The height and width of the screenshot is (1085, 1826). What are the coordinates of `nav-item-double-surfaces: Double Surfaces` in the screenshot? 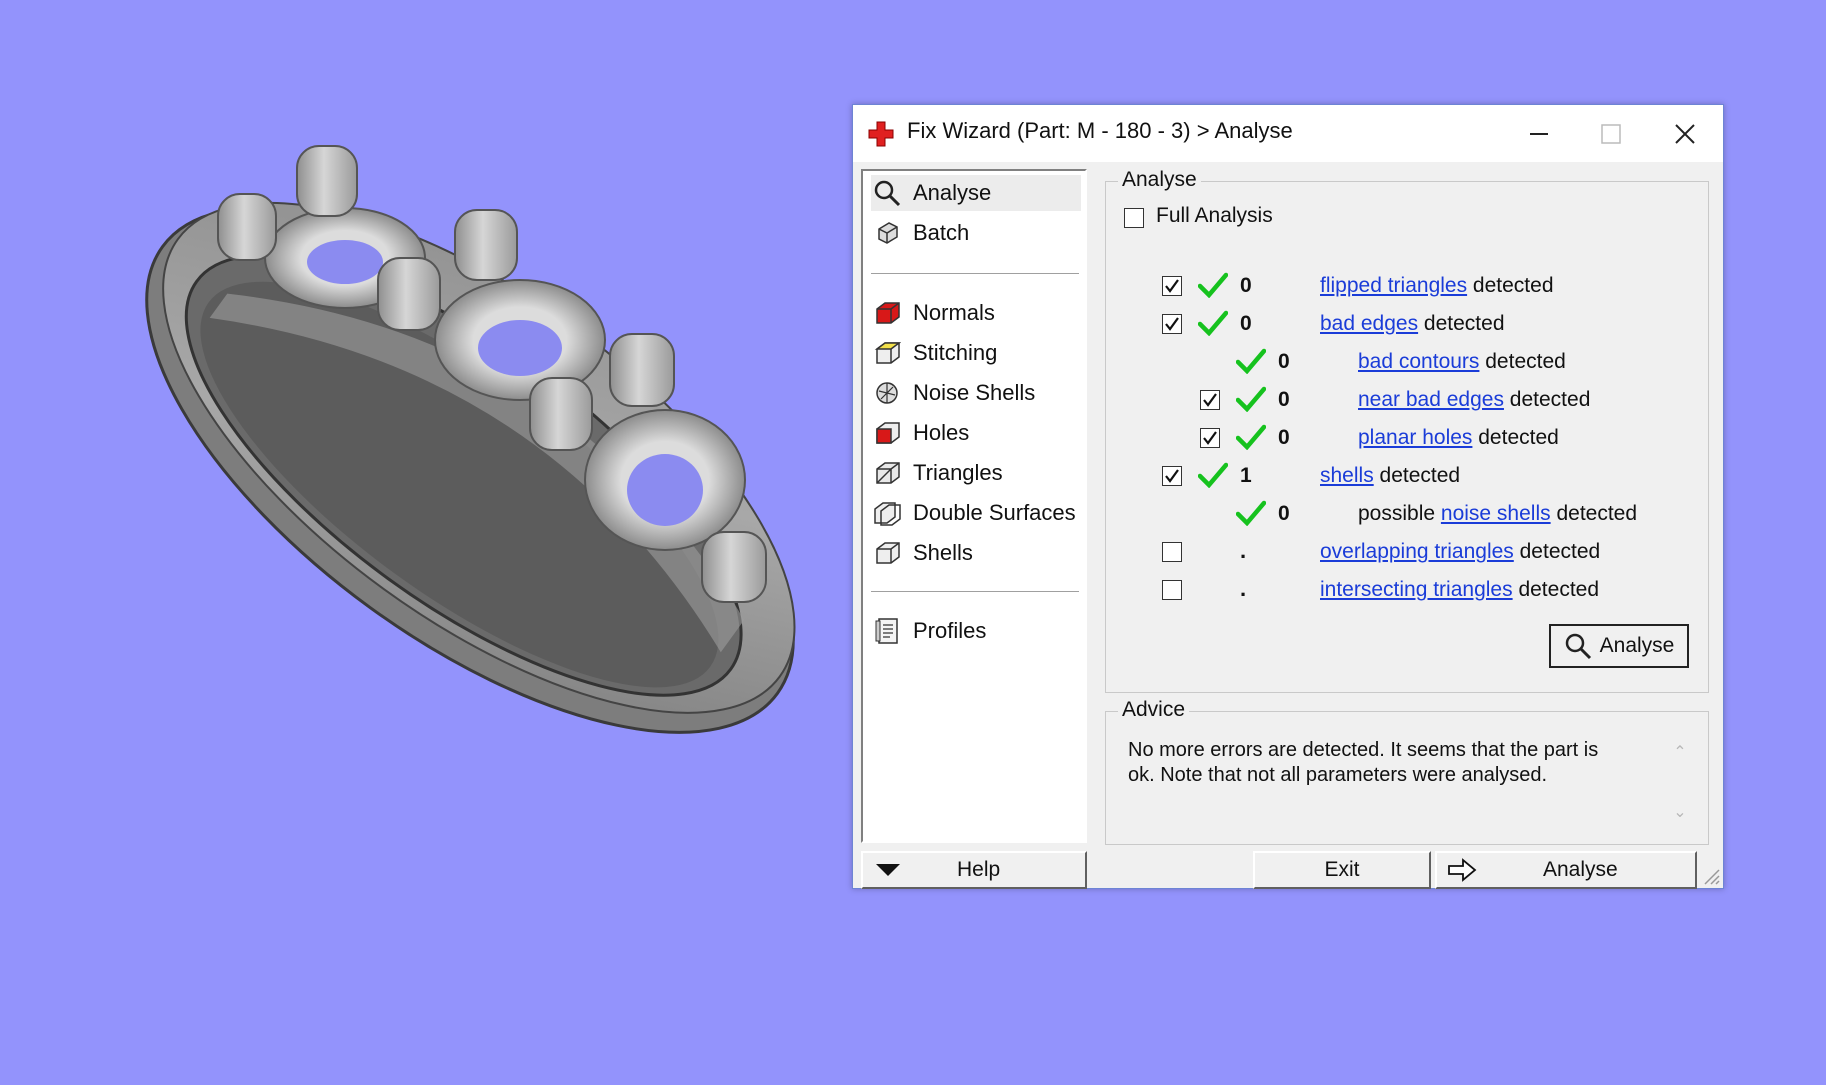 It's located at (973, 513).